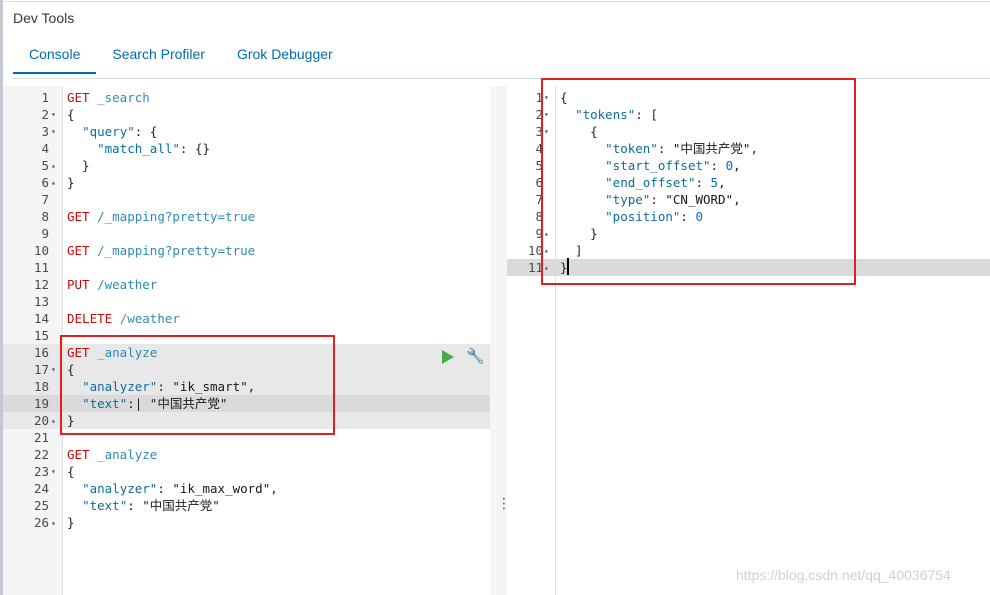 This screenshot has width=990, height=595. Describe the element at coordinates (158, 58) in the screenshot. I see `tab-search-profiler: Search Profiler` at that location.